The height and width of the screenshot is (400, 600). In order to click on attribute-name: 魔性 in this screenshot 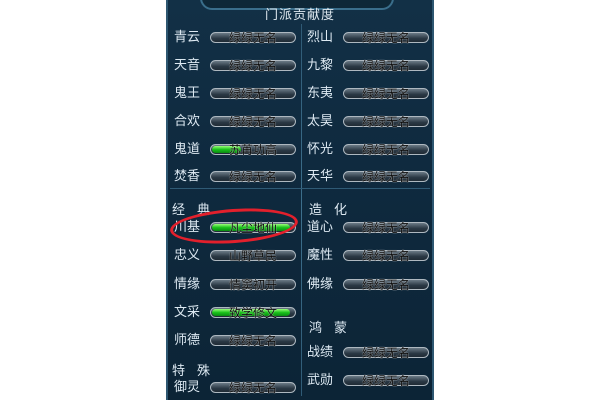, I will do `click(320, 255)`.